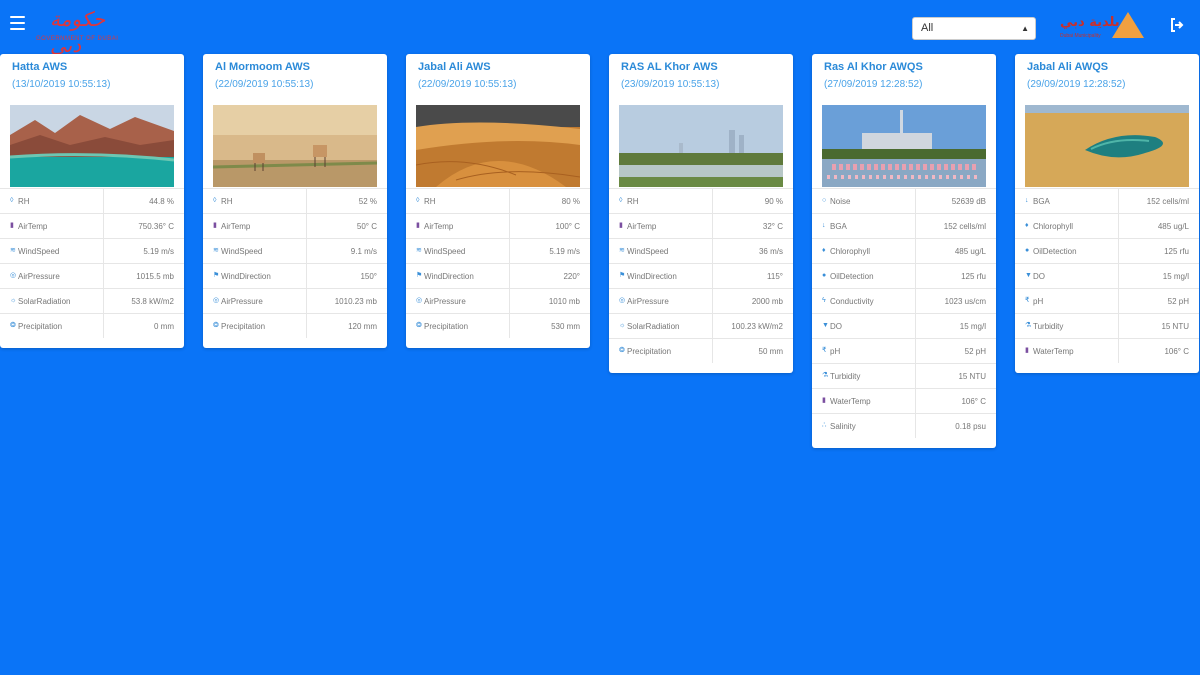 The width and height of the screenshot is (1200, 675). What do you see at coordinates (1039, 276) in the screenshot?
I see `sensor-label: DO` at bounding box center [1039, 276].